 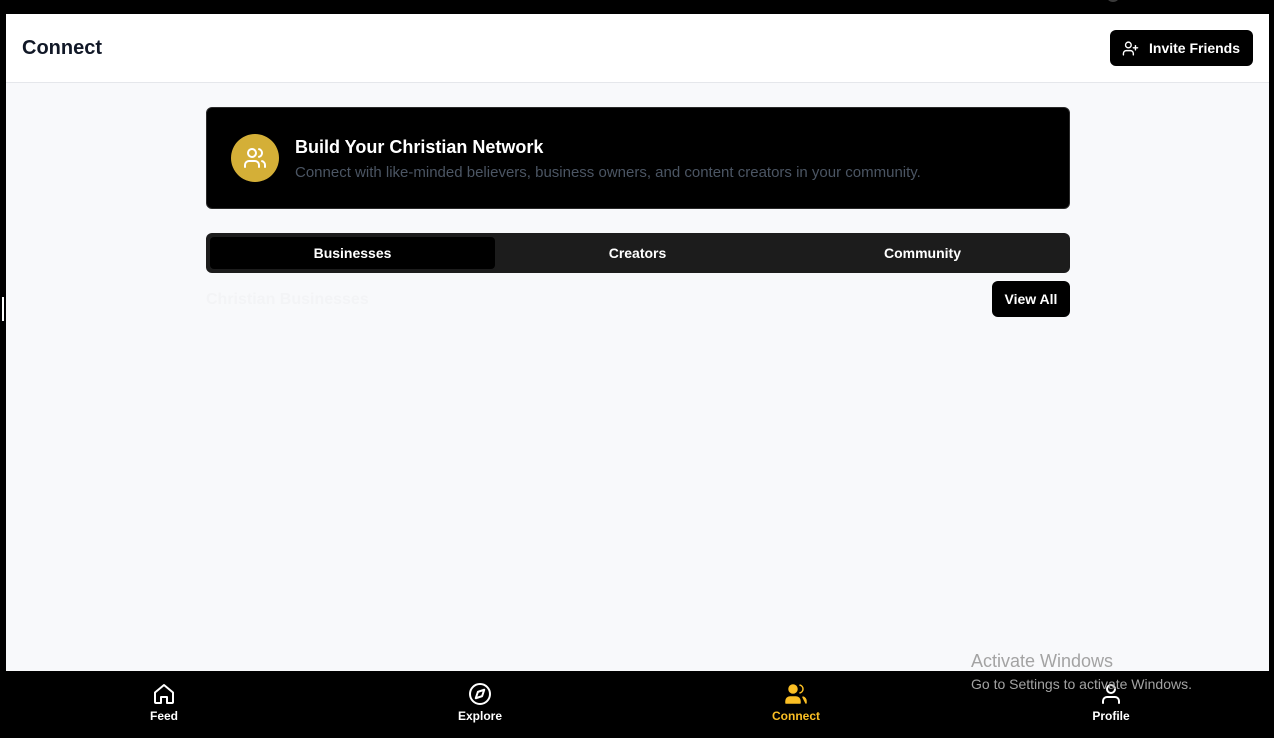 What do you see at coordinates (1271, 342) in the screenshot?
I see `right-frame` at bounding box center [1271, 342].